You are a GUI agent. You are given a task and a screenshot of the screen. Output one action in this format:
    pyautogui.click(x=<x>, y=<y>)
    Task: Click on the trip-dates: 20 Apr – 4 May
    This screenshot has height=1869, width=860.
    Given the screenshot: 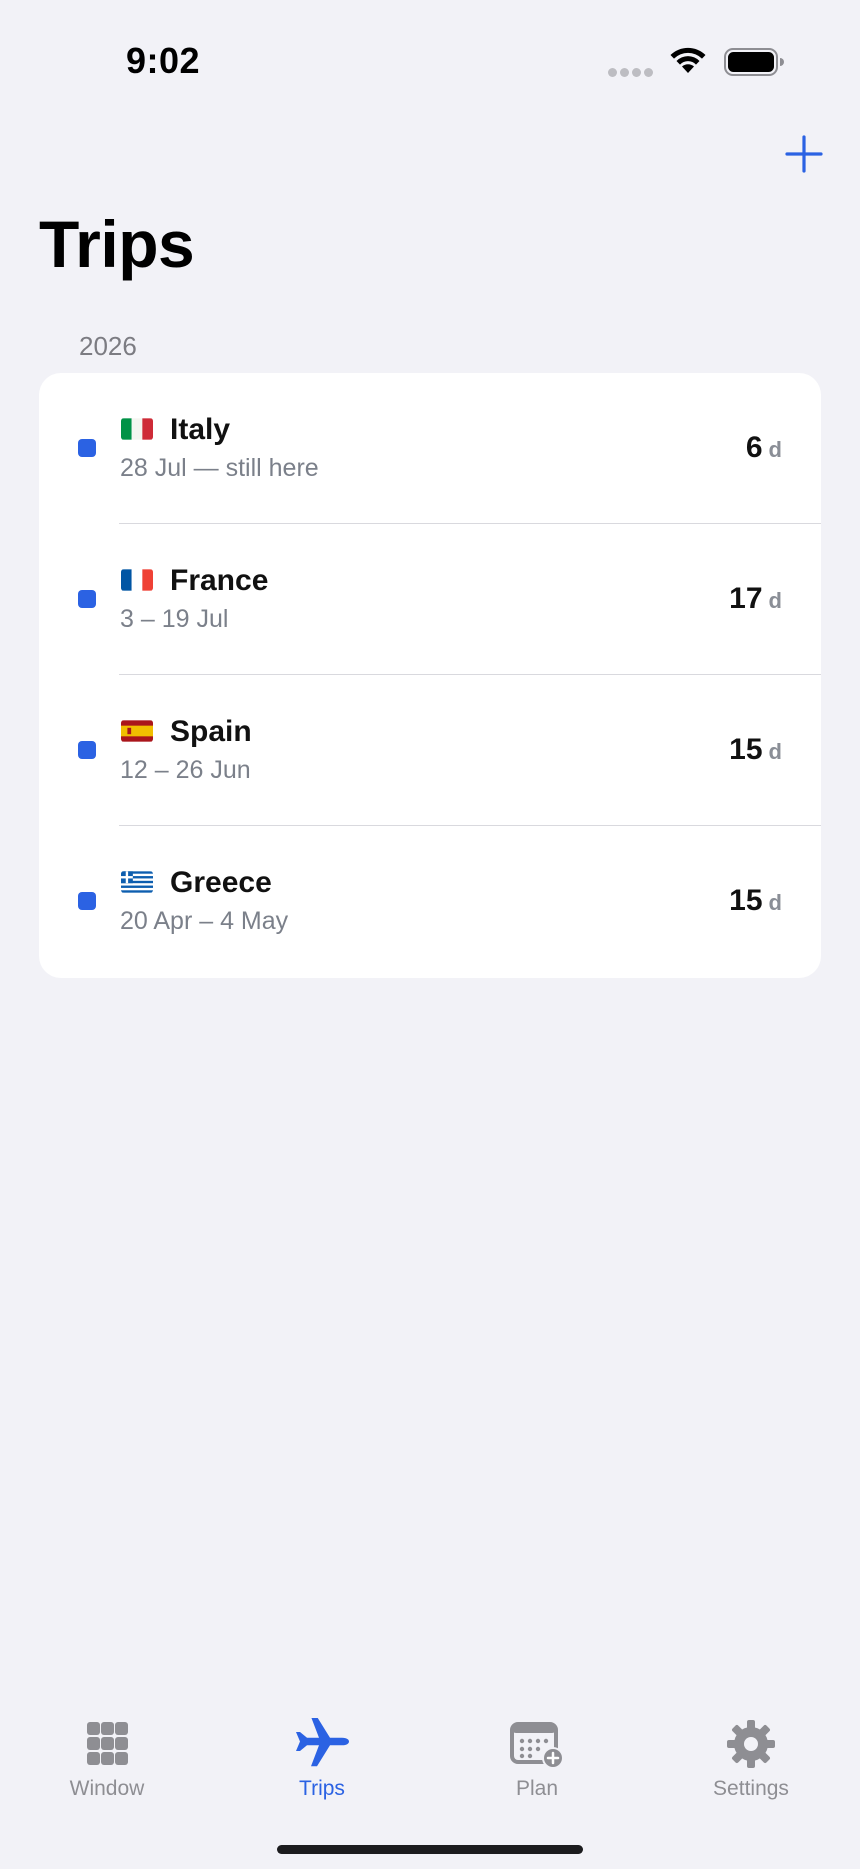 What is the action you would take?
    pyautogui.click(x=204, y=921)
    